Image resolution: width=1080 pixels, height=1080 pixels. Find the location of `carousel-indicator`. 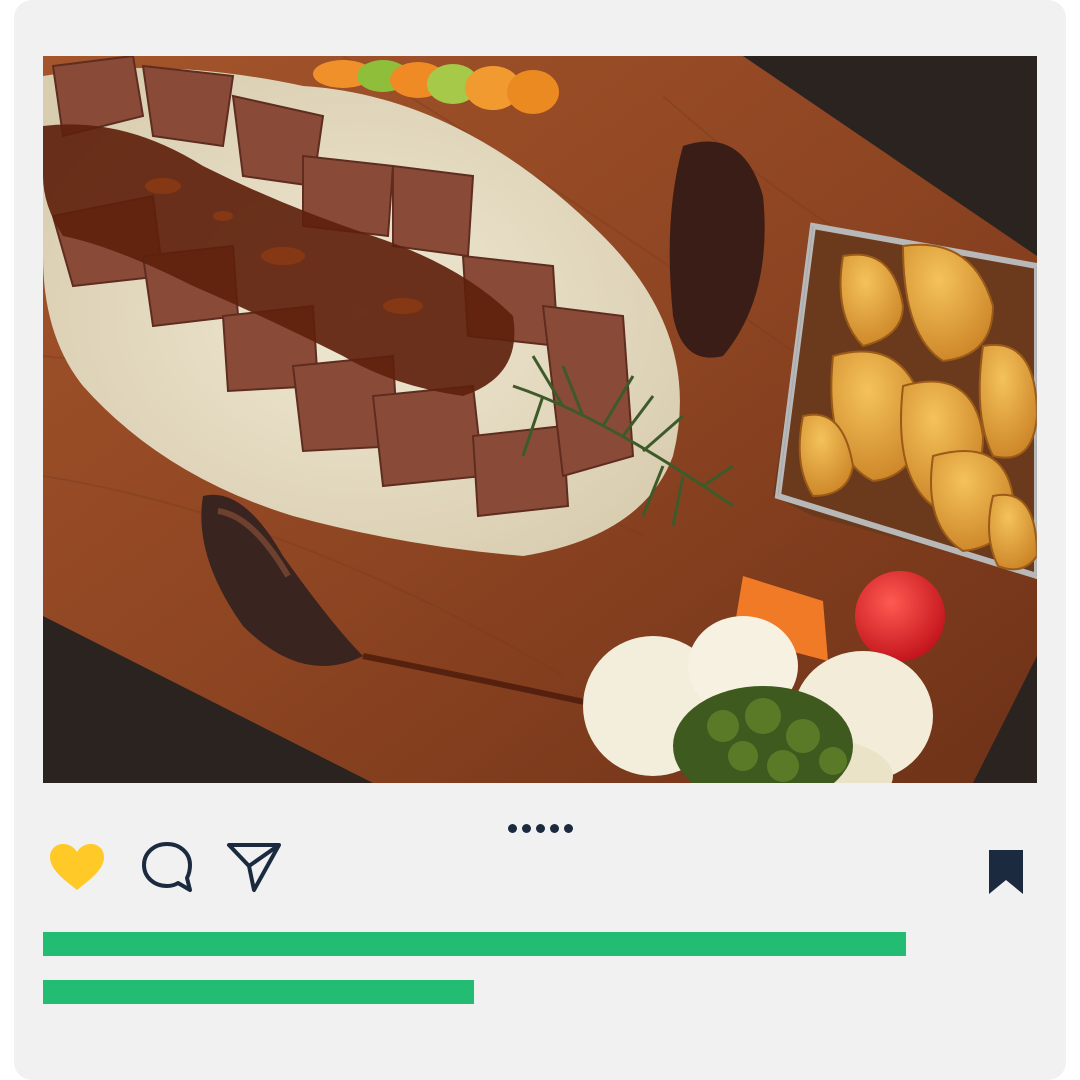

carousel-indicator is located at coordinates (540, 828).